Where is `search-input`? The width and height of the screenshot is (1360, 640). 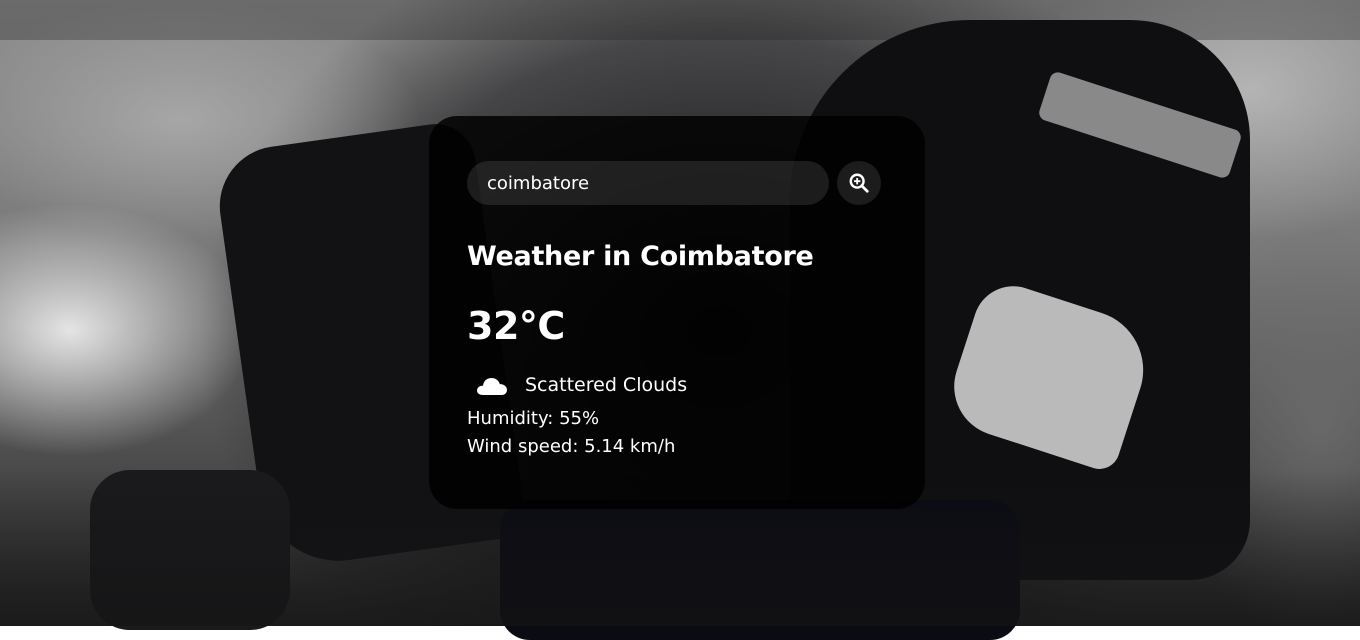
search-input is located at coordinates (648, 183).